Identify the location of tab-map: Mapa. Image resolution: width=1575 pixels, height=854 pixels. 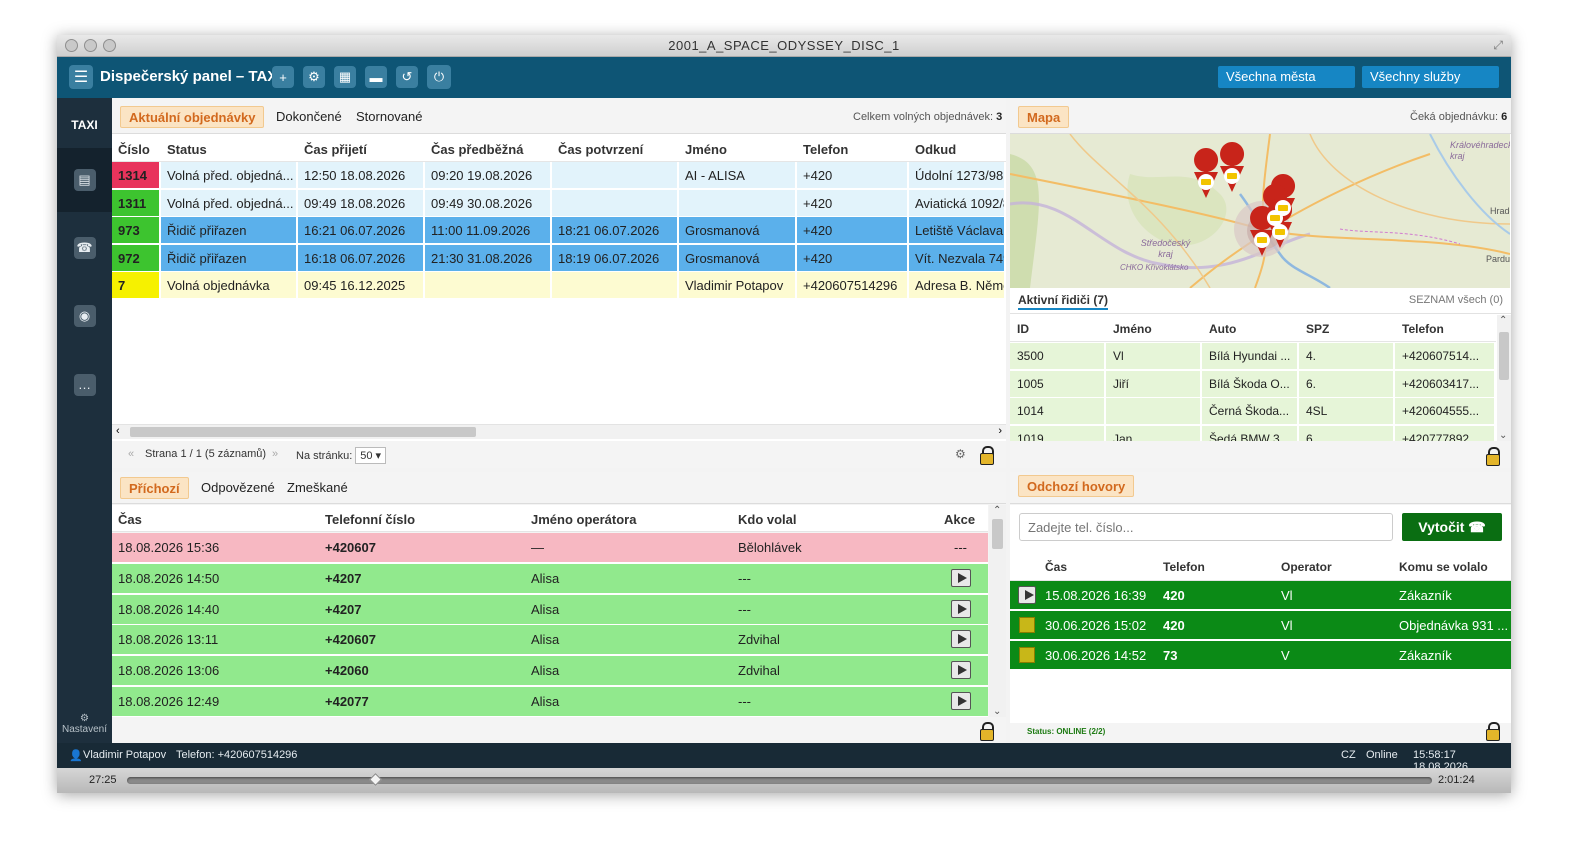
(1044, 117).